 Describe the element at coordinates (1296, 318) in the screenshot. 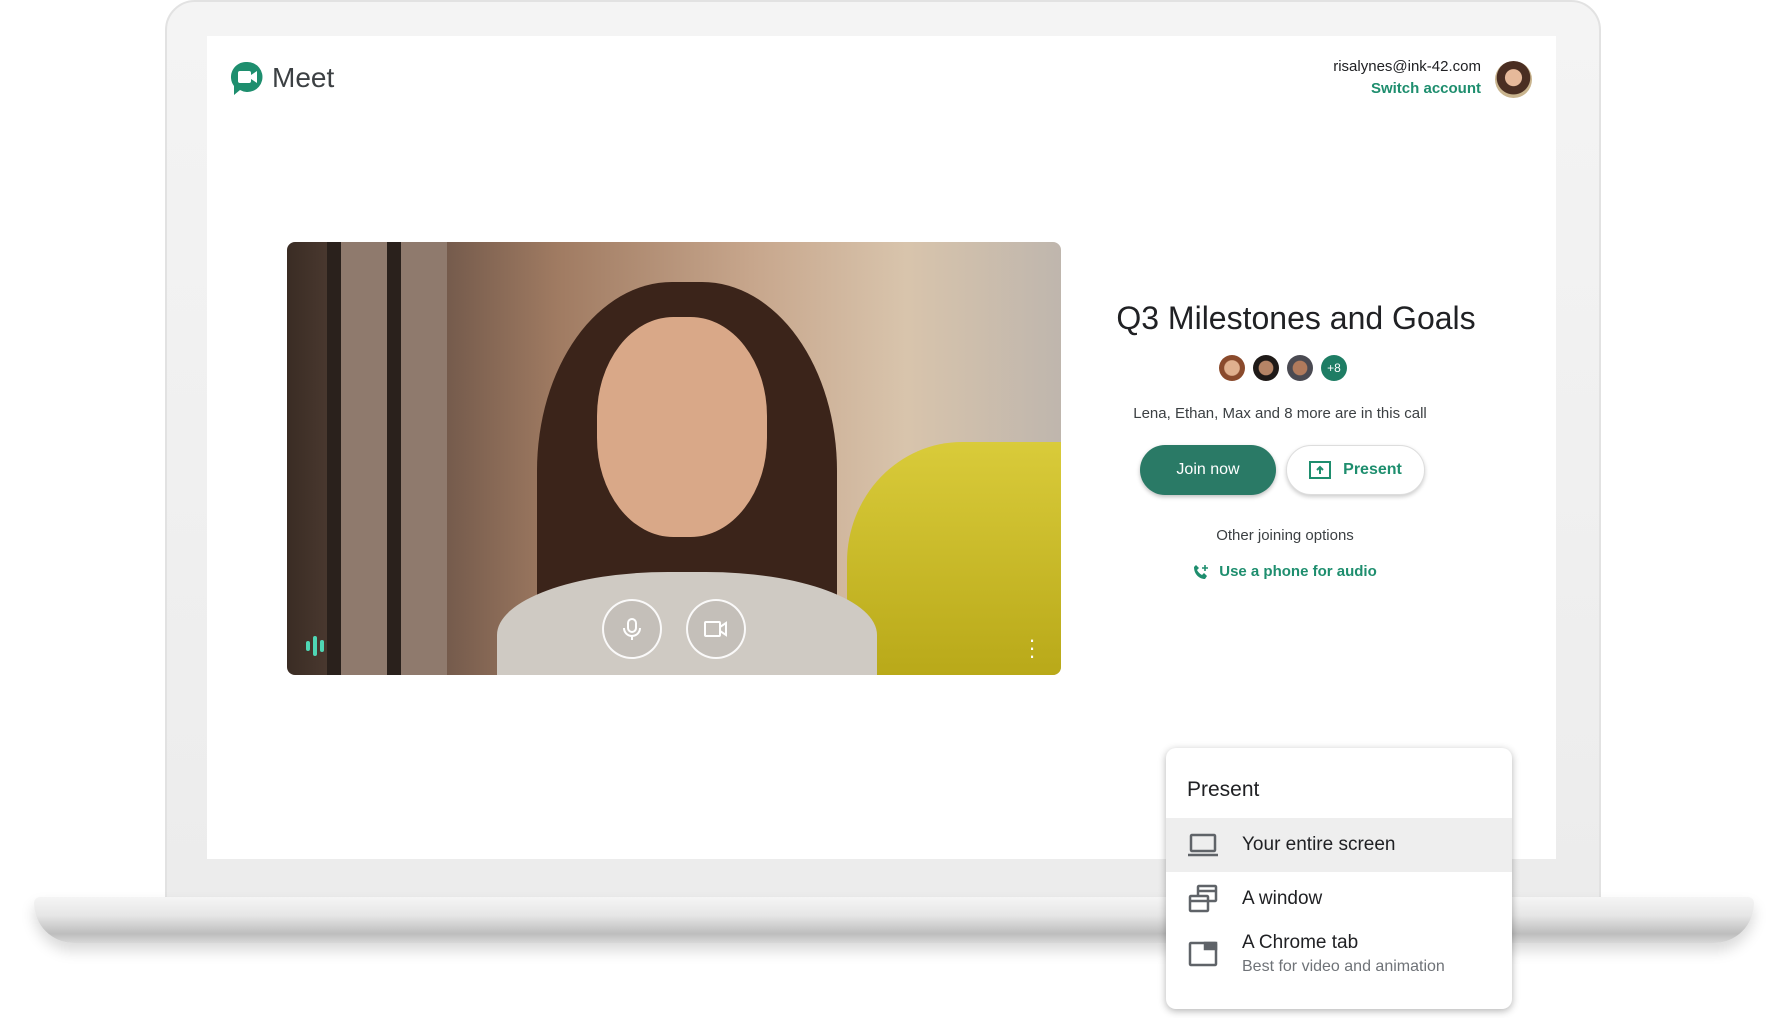

I see `meeting-title: Q3 Milestones and Goals` at that location.